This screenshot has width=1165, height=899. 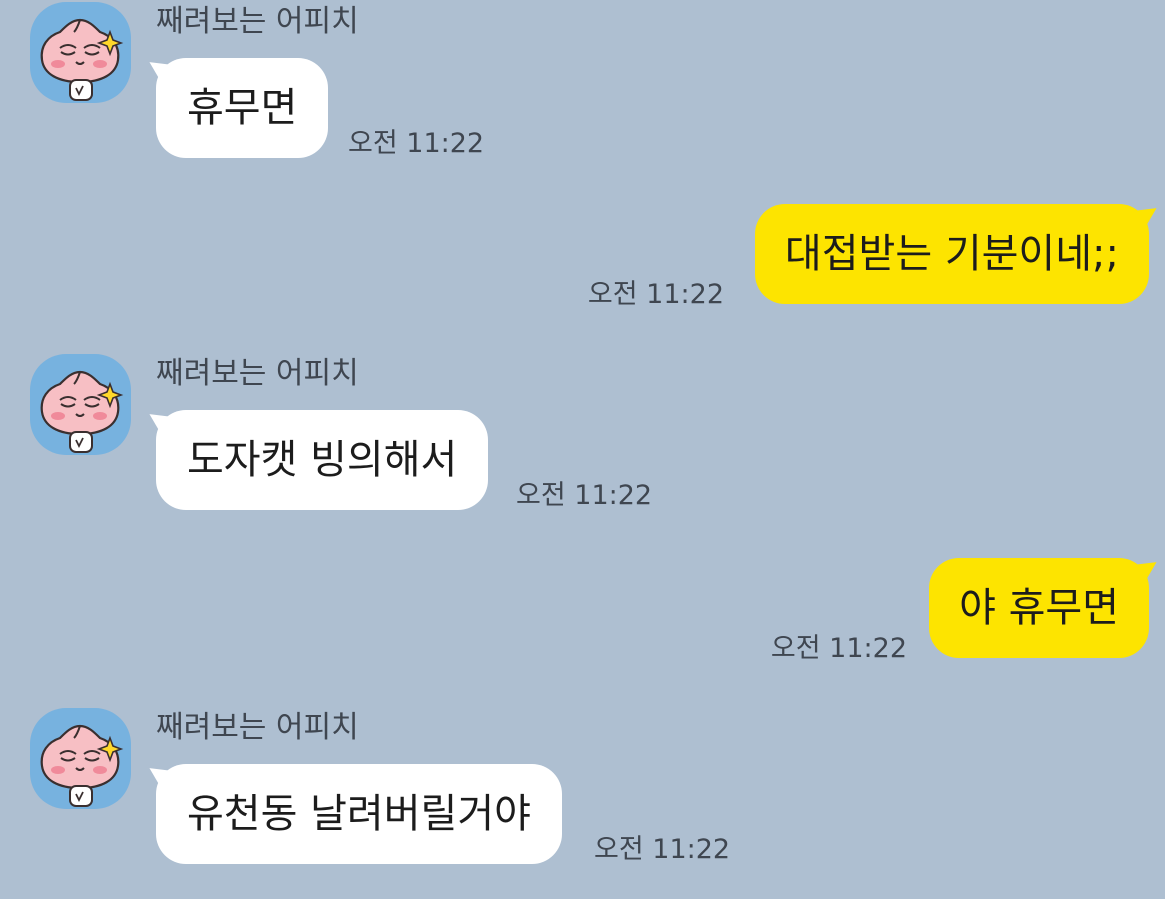 I want to click on message-bubble: 유천동 날려버릴거야, so click(x=359, y=814).